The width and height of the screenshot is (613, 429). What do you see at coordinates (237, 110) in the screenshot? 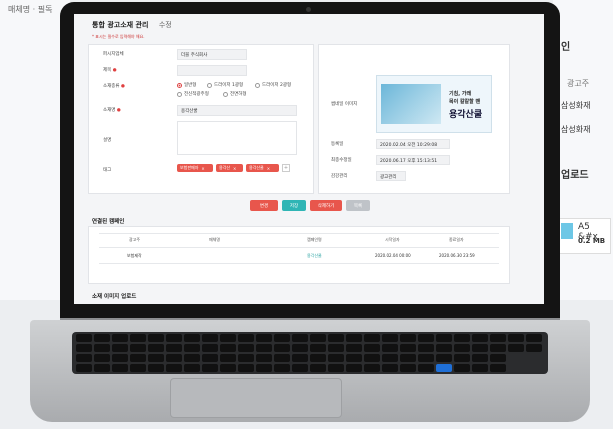
I see `name-field: 용각산쿨` at bounding box center [237, 110].